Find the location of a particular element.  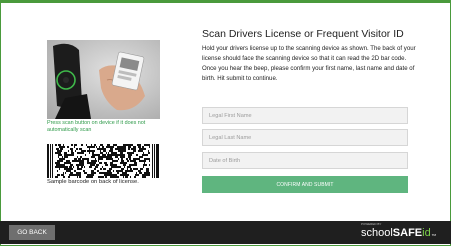

logo-safe-text: SAFE is located at coordinates (407, 233).